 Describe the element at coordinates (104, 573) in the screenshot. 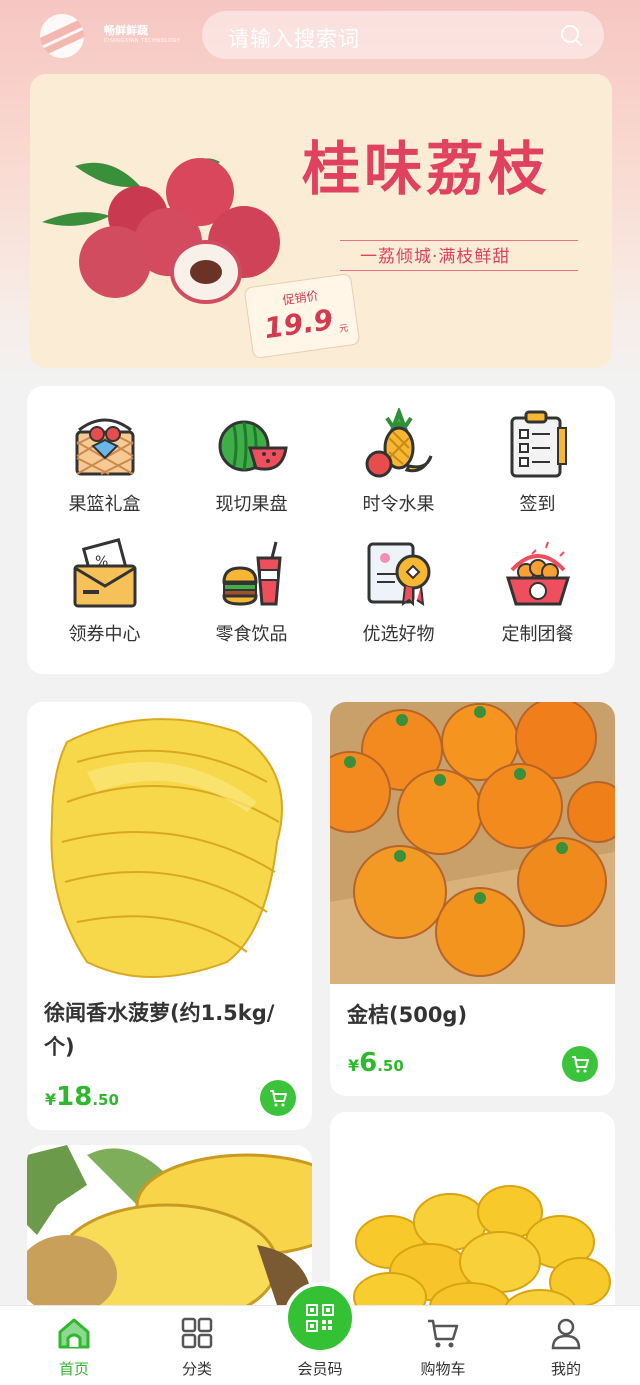

I see `coupon-icon: %` at that location.